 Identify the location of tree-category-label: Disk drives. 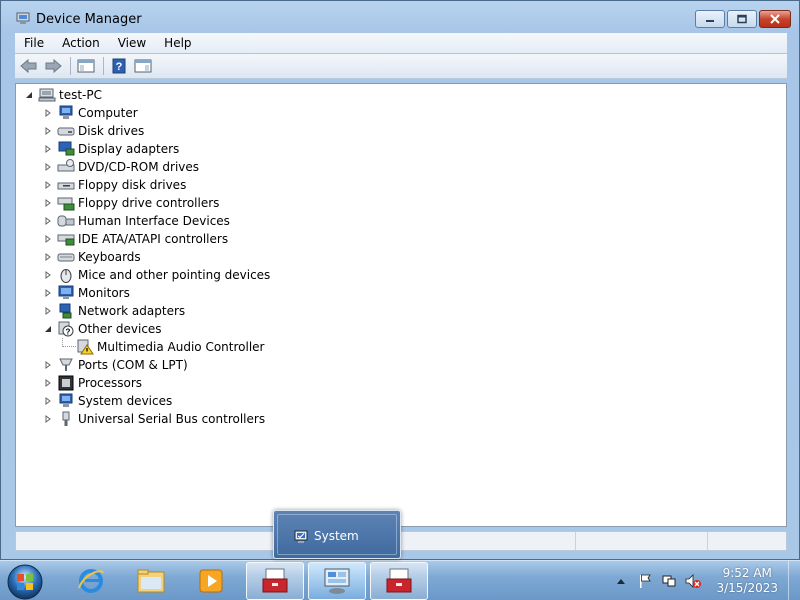
(111, 131).